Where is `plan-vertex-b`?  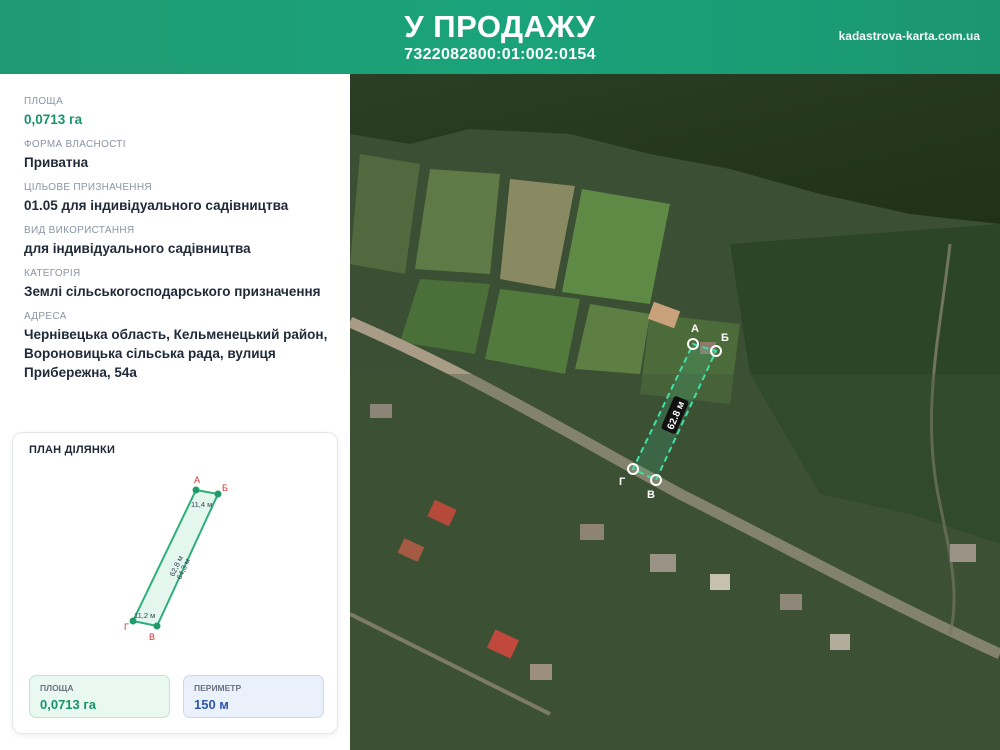 plan-vertex-b is located at coordinates (218, 494).